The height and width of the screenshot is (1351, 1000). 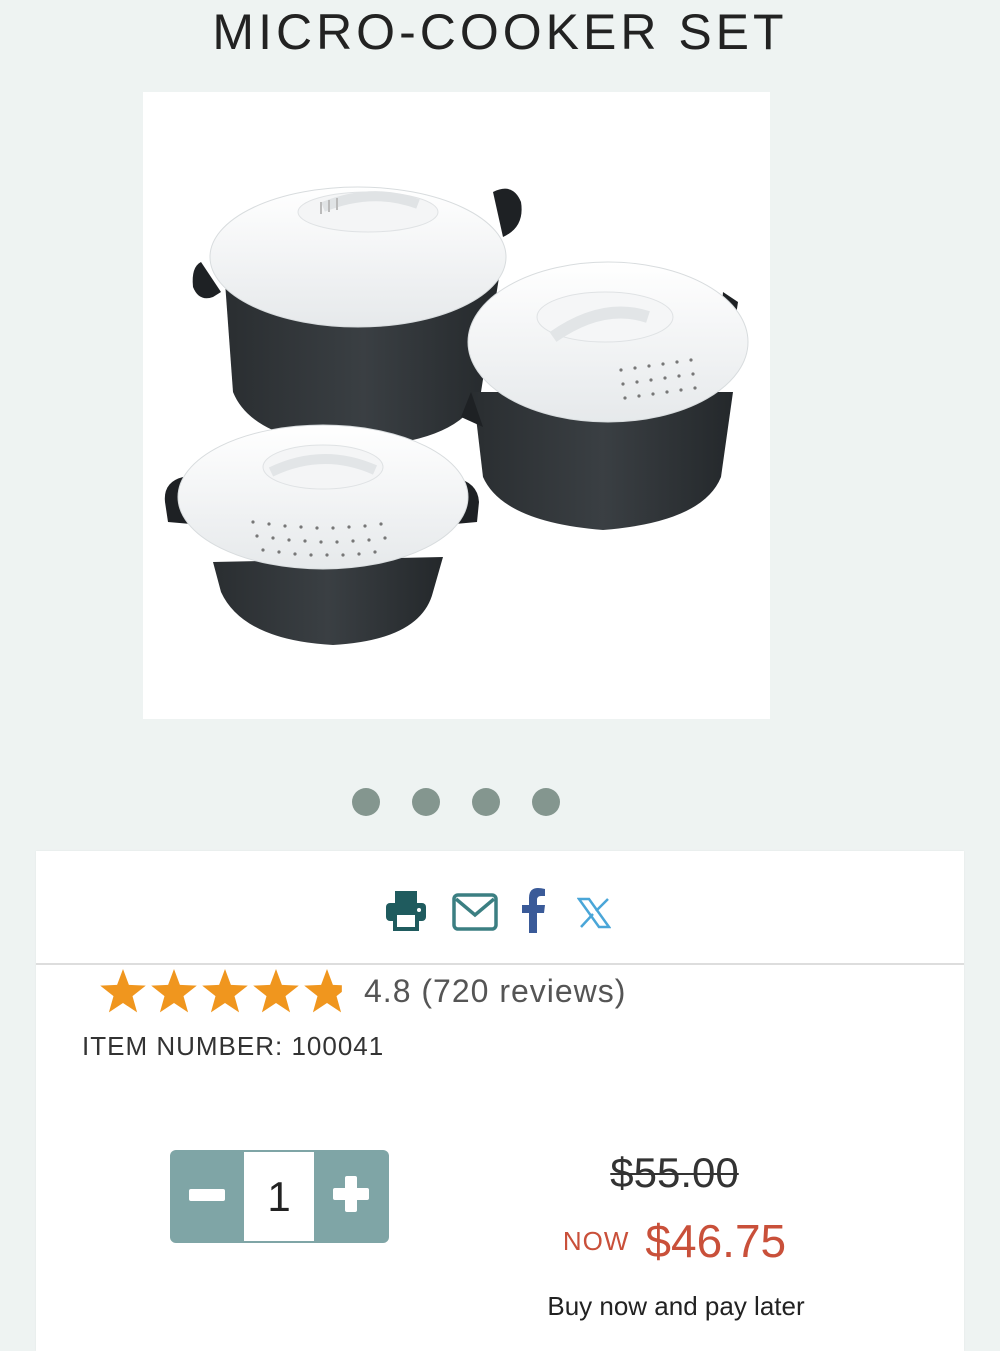 I want to click on carousel-dots, so click(x=500, y=802).